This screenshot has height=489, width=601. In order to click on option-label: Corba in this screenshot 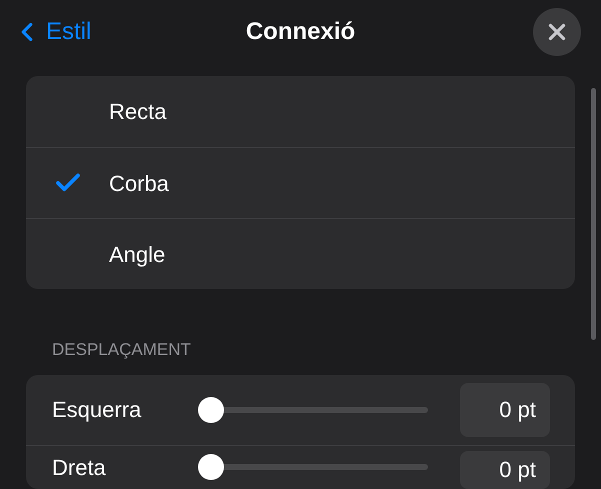, I will do `click(139, 184)`.